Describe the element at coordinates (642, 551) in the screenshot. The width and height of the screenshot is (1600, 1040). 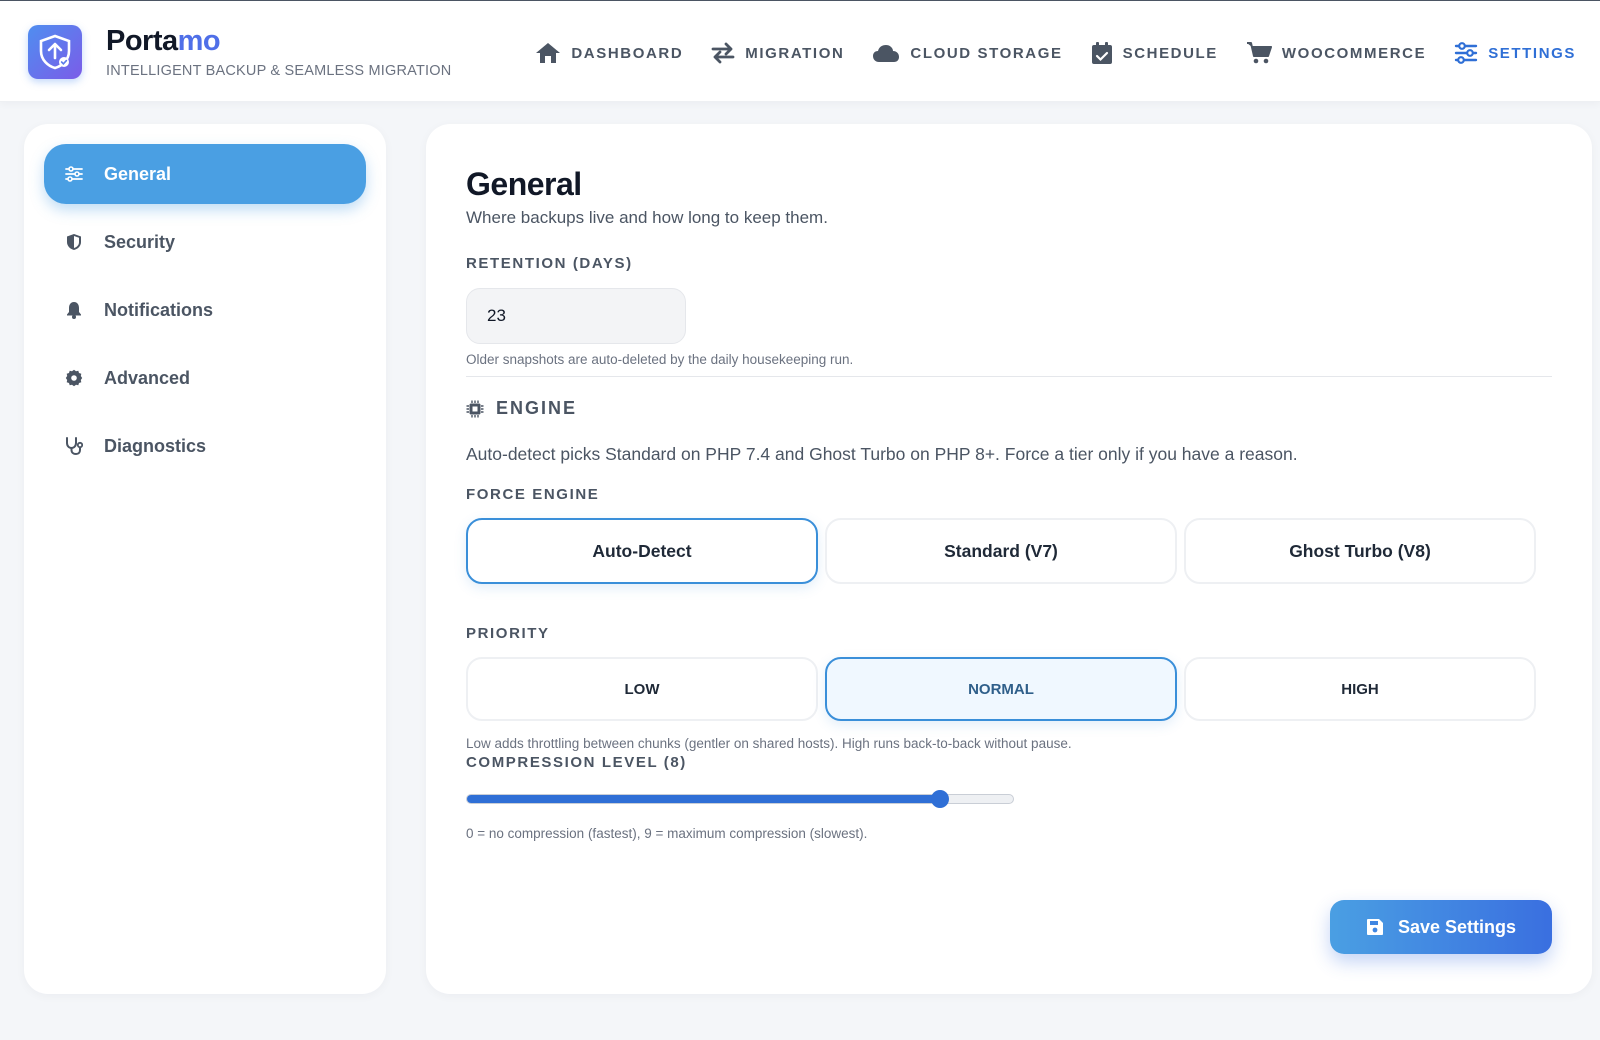
I see `engine-option-auto-detect: Auto-Detect` at that location.